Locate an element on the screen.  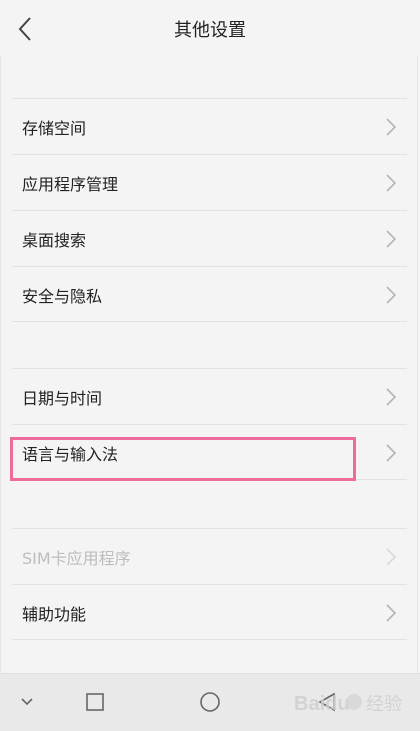
settings-row-app-manager: 应用程序管理 is located at coordinates (209, 182).